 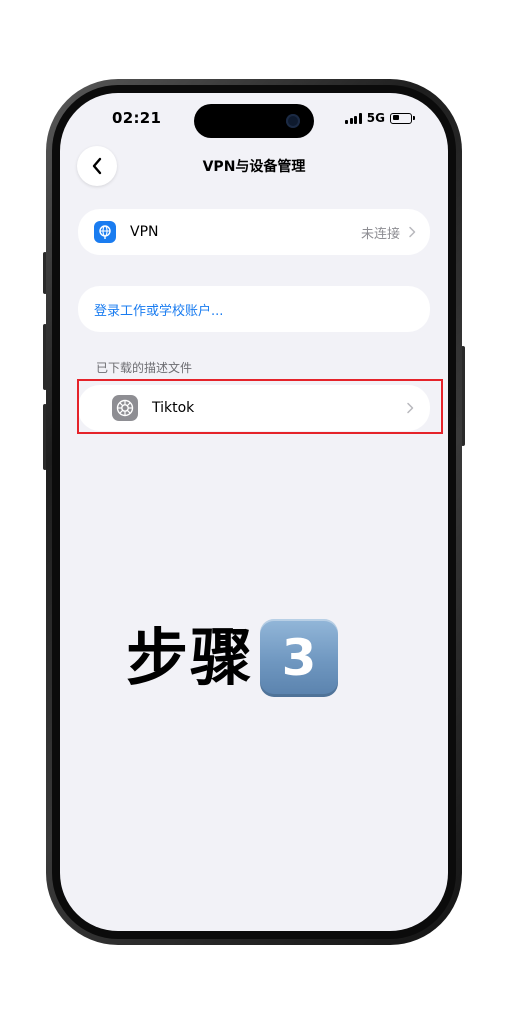 What do you see at coordinates (137, 118) in the screenshot?
I see `status-time: 02:21` at bounding box center [137, 118].